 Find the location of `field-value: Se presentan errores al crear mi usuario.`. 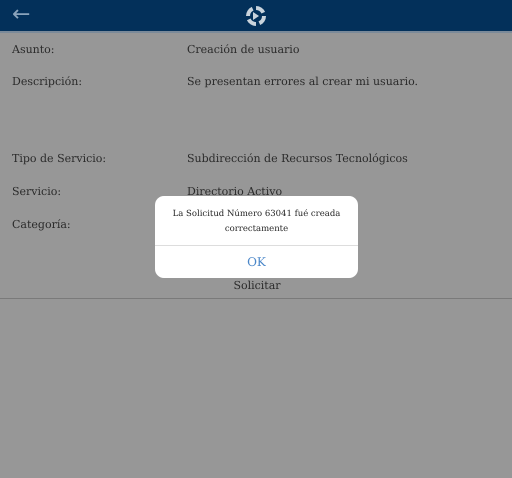

field-value: Se presentan errores al crear mi usuario. is located at coordinates (302, 81).